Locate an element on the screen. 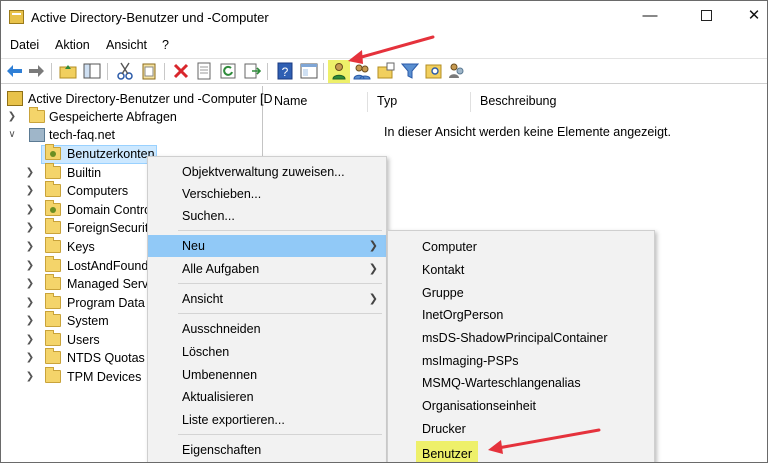 Image resolution: width=768 pixels, height=463 pixels. menu-item-all-tasks: Alle Aufgaben ❯ is located at coordinates (267, 269).